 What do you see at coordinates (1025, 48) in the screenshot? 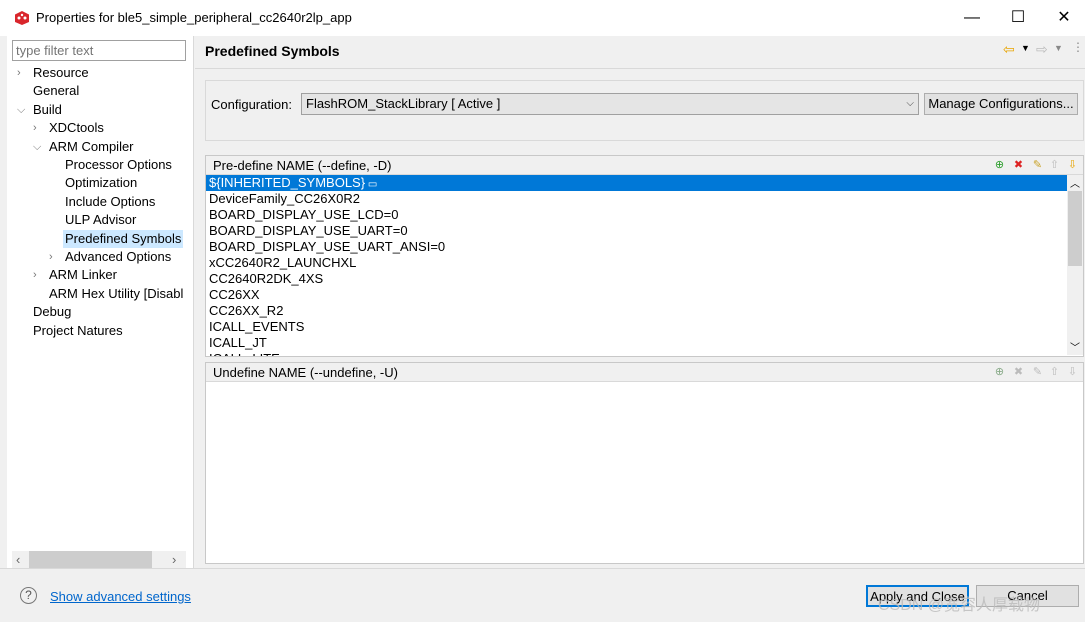
I see `back-menu-icon: ▼` at bounding box center [1025, 48].